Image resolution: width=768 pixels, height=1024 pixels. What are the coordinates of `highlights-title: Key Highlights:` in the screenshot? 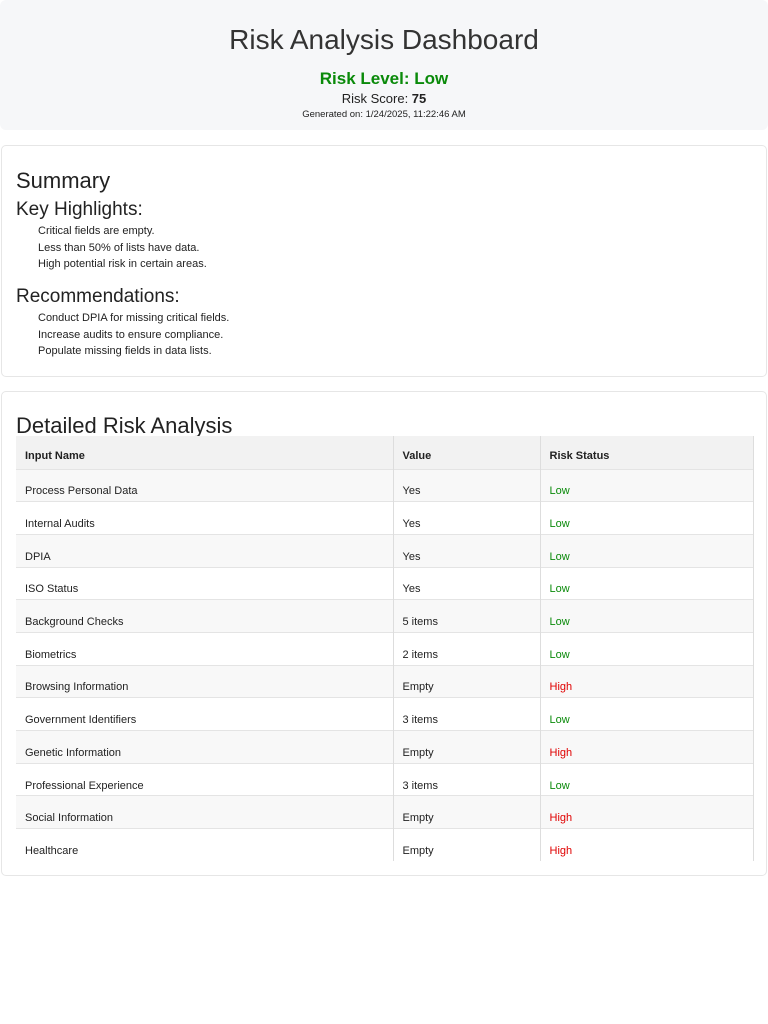 It's located at (79, 209).